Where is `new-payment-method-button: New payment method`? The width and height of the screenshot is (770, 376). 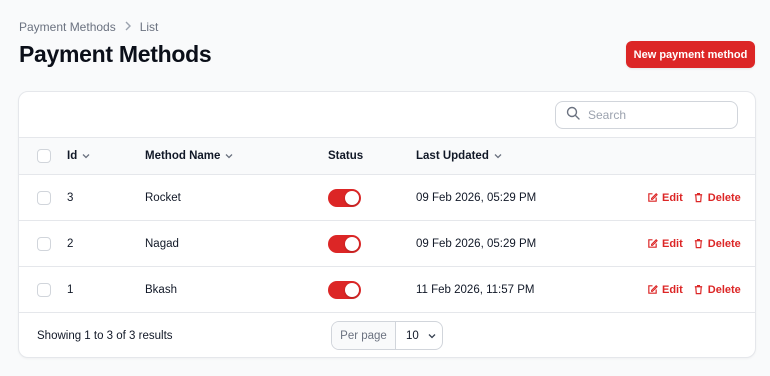 new-payment-method-button: New payment method is located at coordinates (690, 54).